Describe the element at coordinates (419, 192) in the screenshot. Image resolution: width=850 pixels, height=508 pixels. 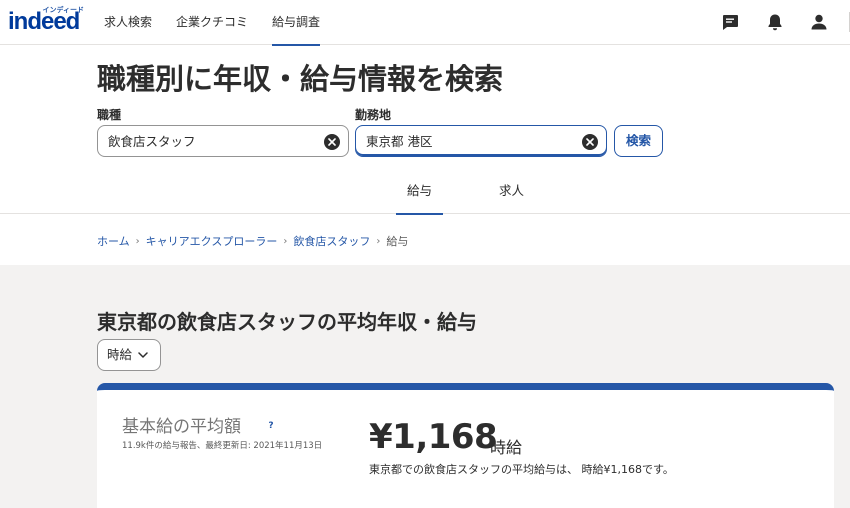
I see `tab-salary: 給与` at that location.